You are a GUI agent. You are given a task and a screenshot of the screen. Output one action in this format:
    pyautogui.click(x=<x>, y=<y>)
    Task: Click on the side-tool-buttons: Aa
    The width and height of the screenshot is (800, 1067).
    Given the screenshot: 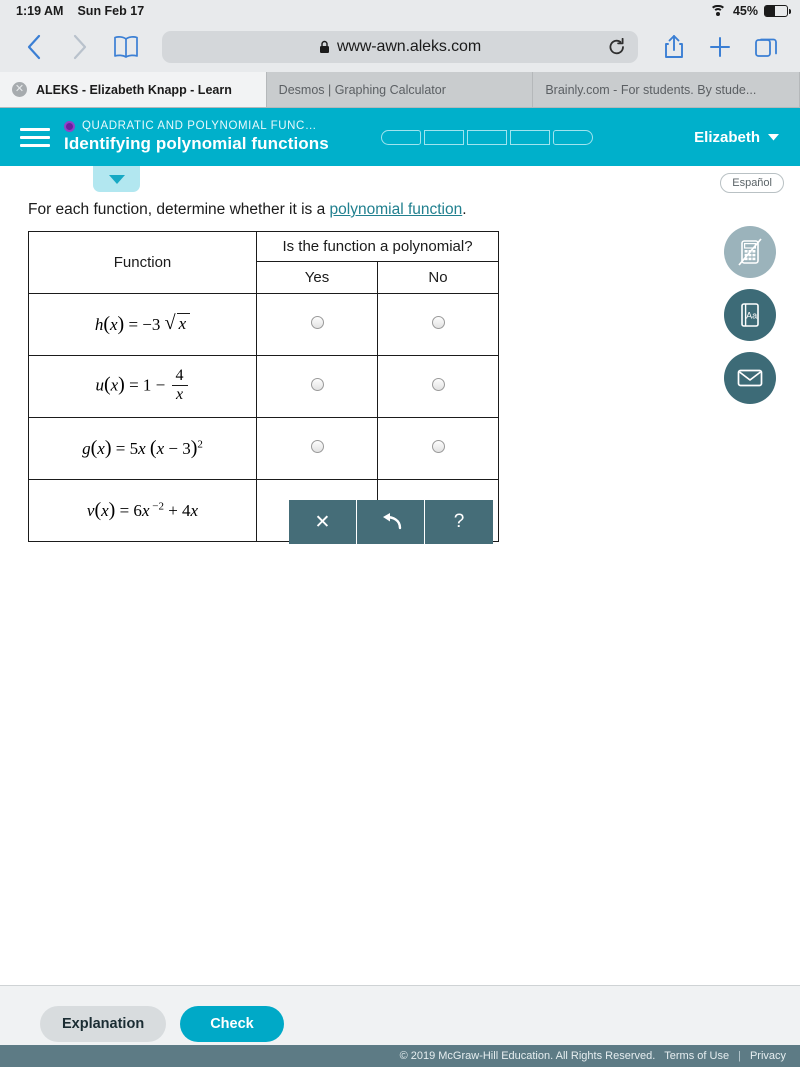 What is the action you would take?
    pyautogui.click(x=750, y=315)
    